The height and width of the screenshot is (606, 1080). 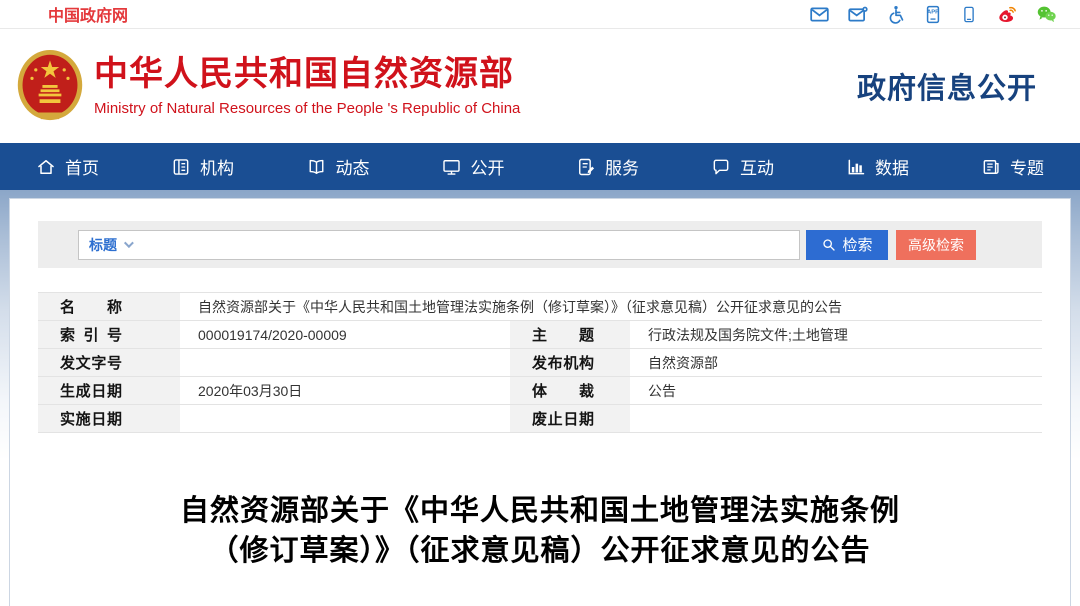 What do you see at coordinates (570, 390) in the screenshot?
I see `meta-label-genre: 体裁` at bounding box center [570, 390].